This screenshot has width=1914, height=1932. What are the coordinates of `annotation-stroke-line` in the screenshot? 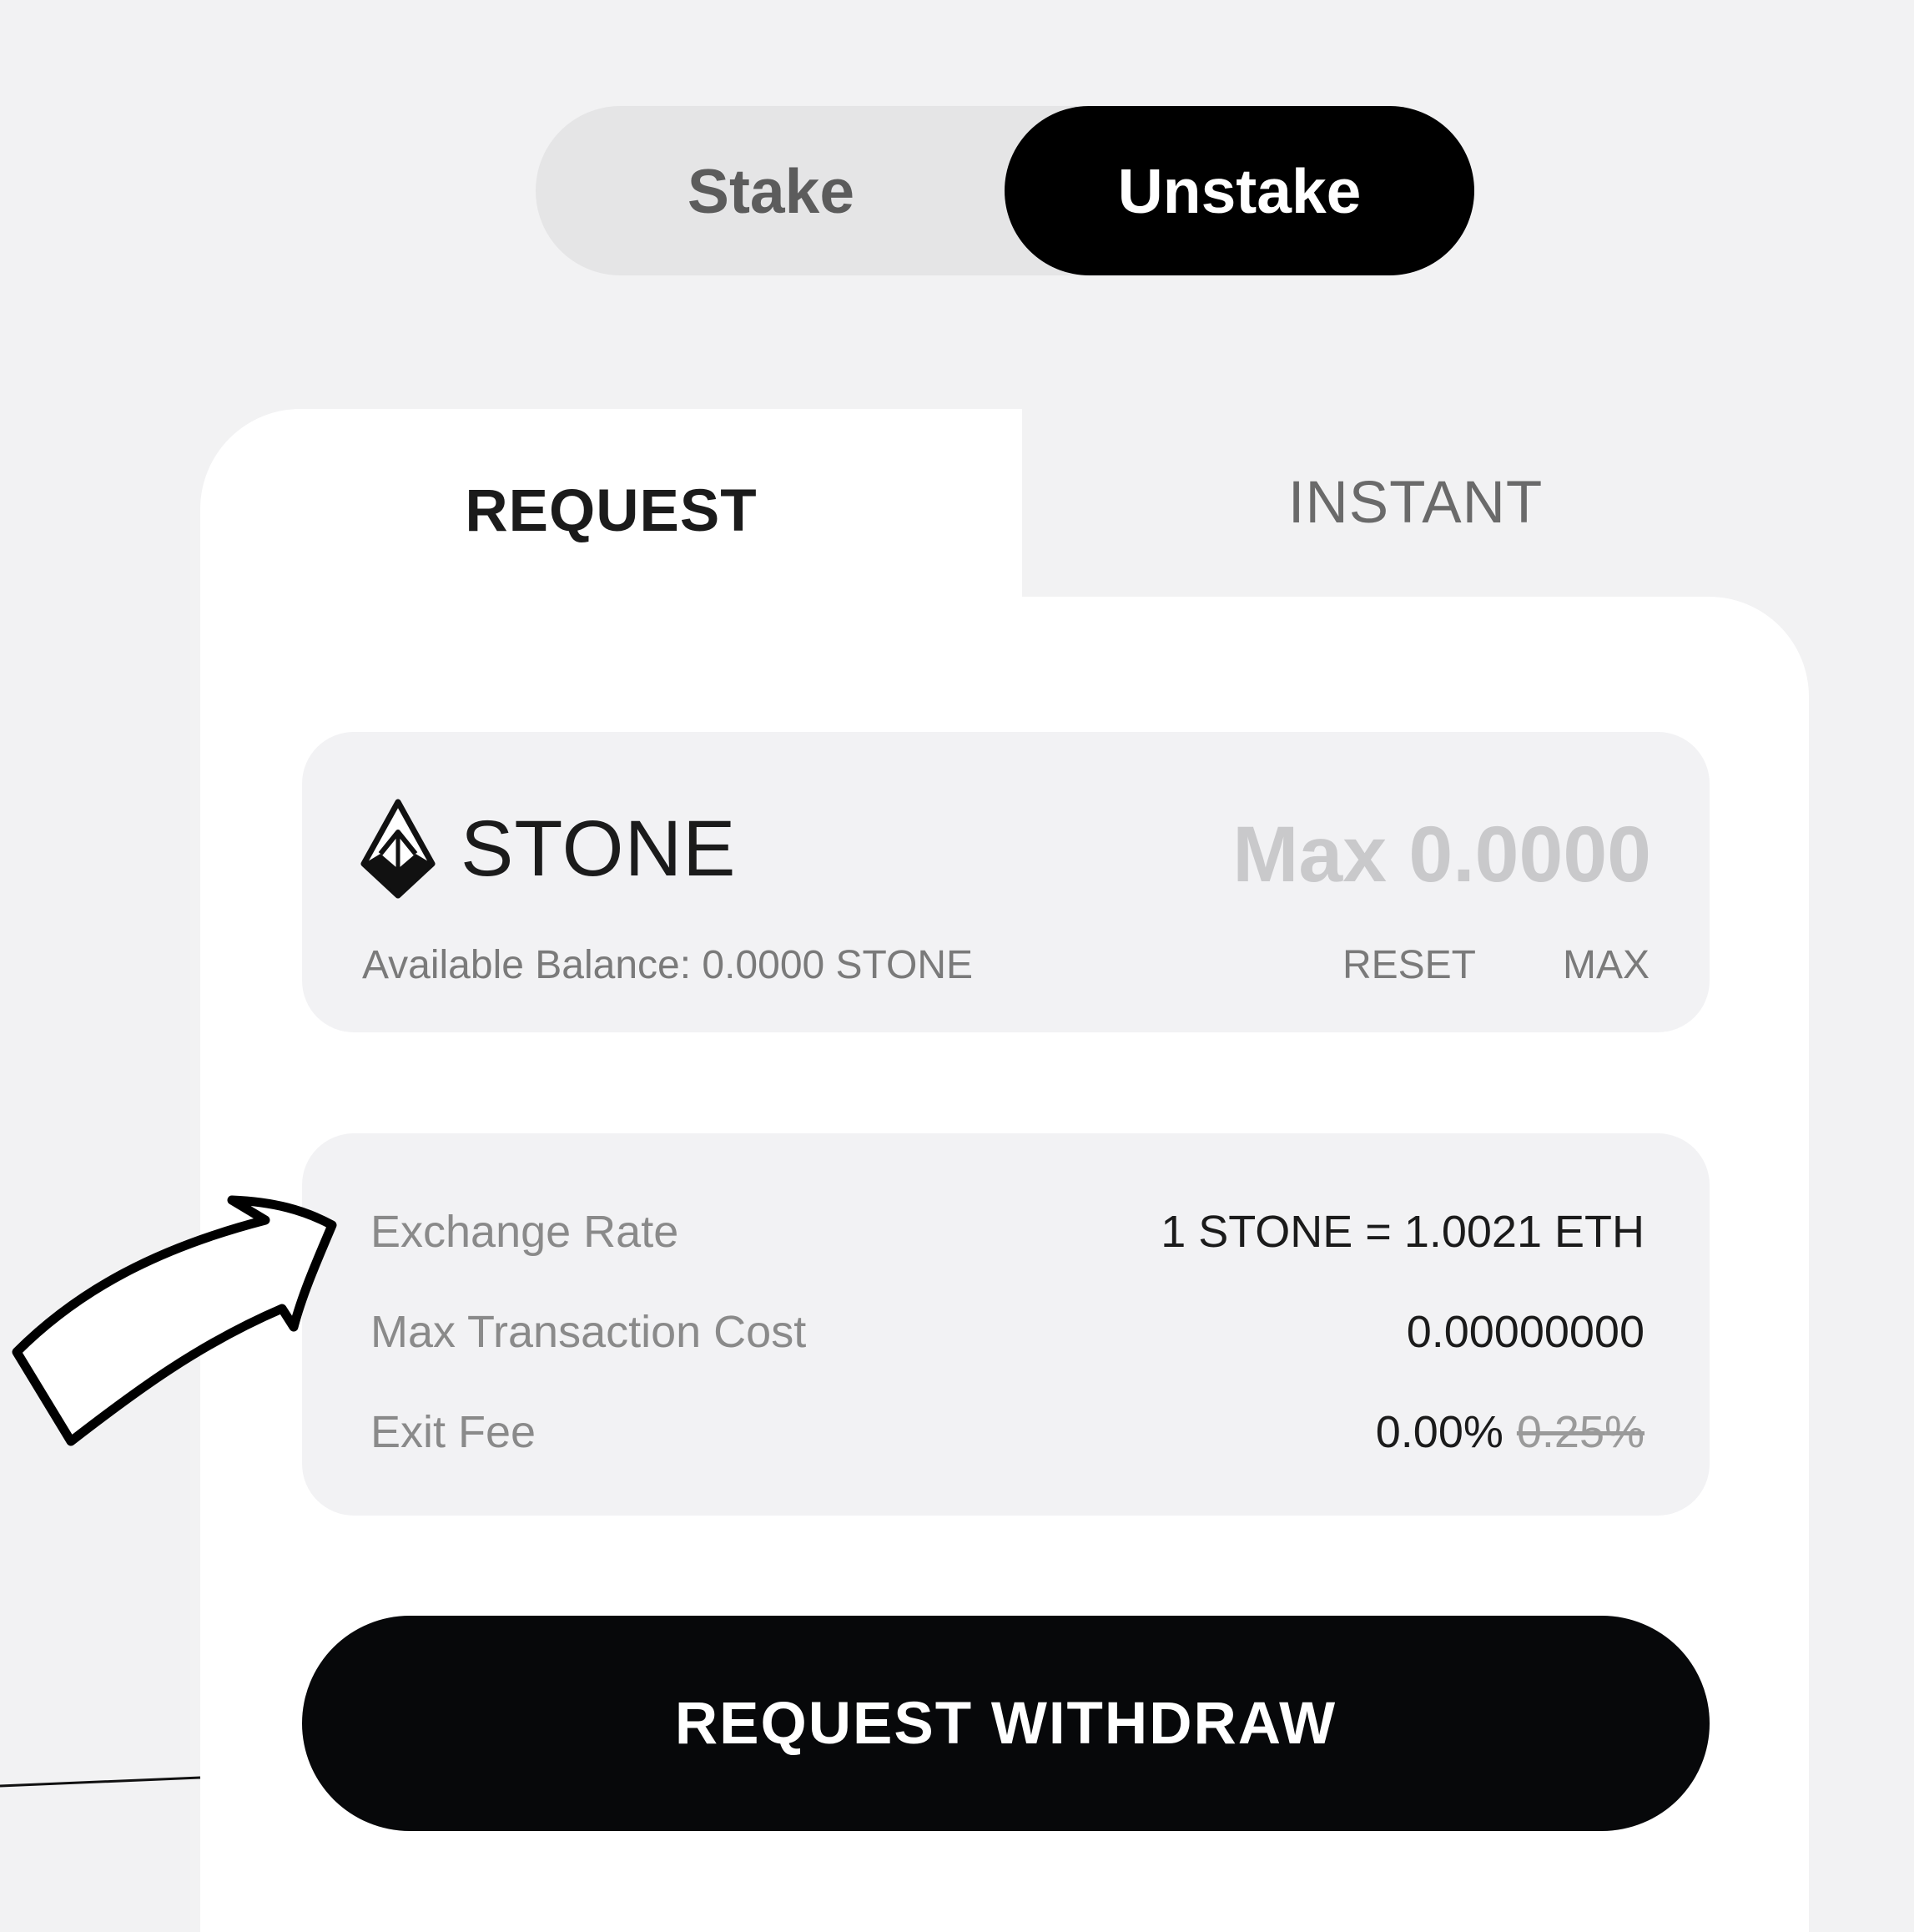 It's located at (100, 1782).